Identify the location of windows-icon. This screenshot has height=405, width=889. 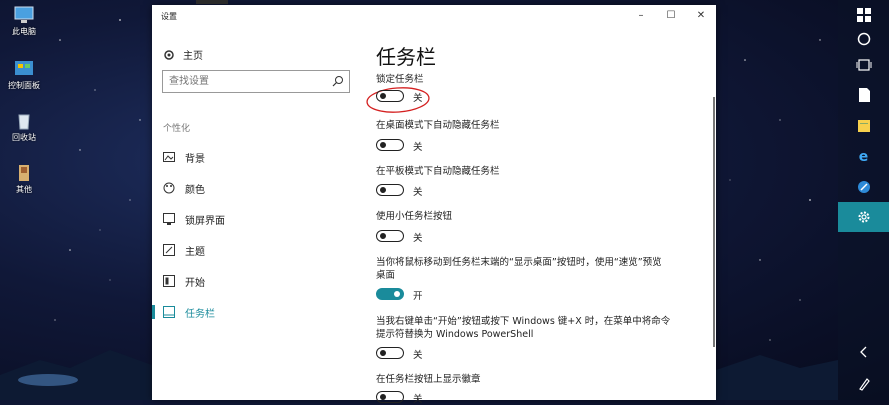
(863, 15).